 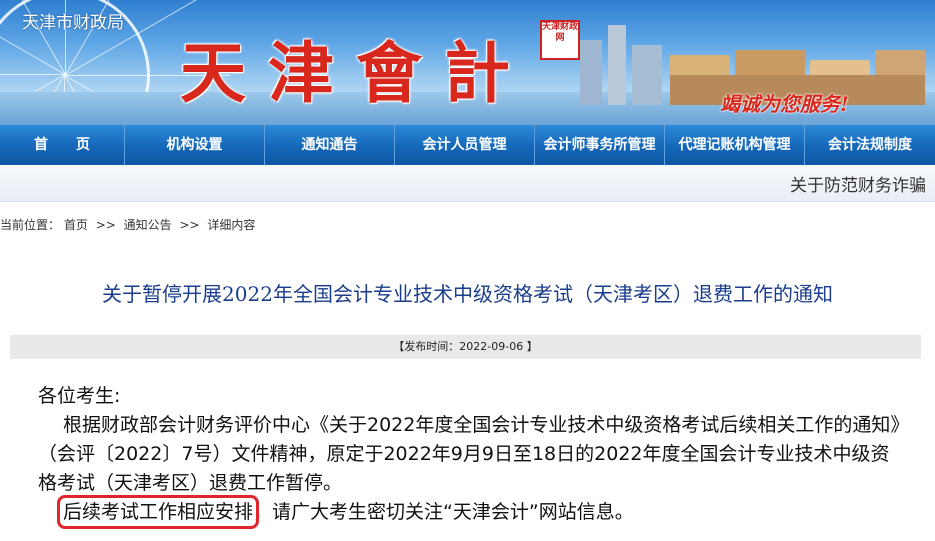 I want to click on slogan: 竭诚为您服务!, so click(x=784, y=104).